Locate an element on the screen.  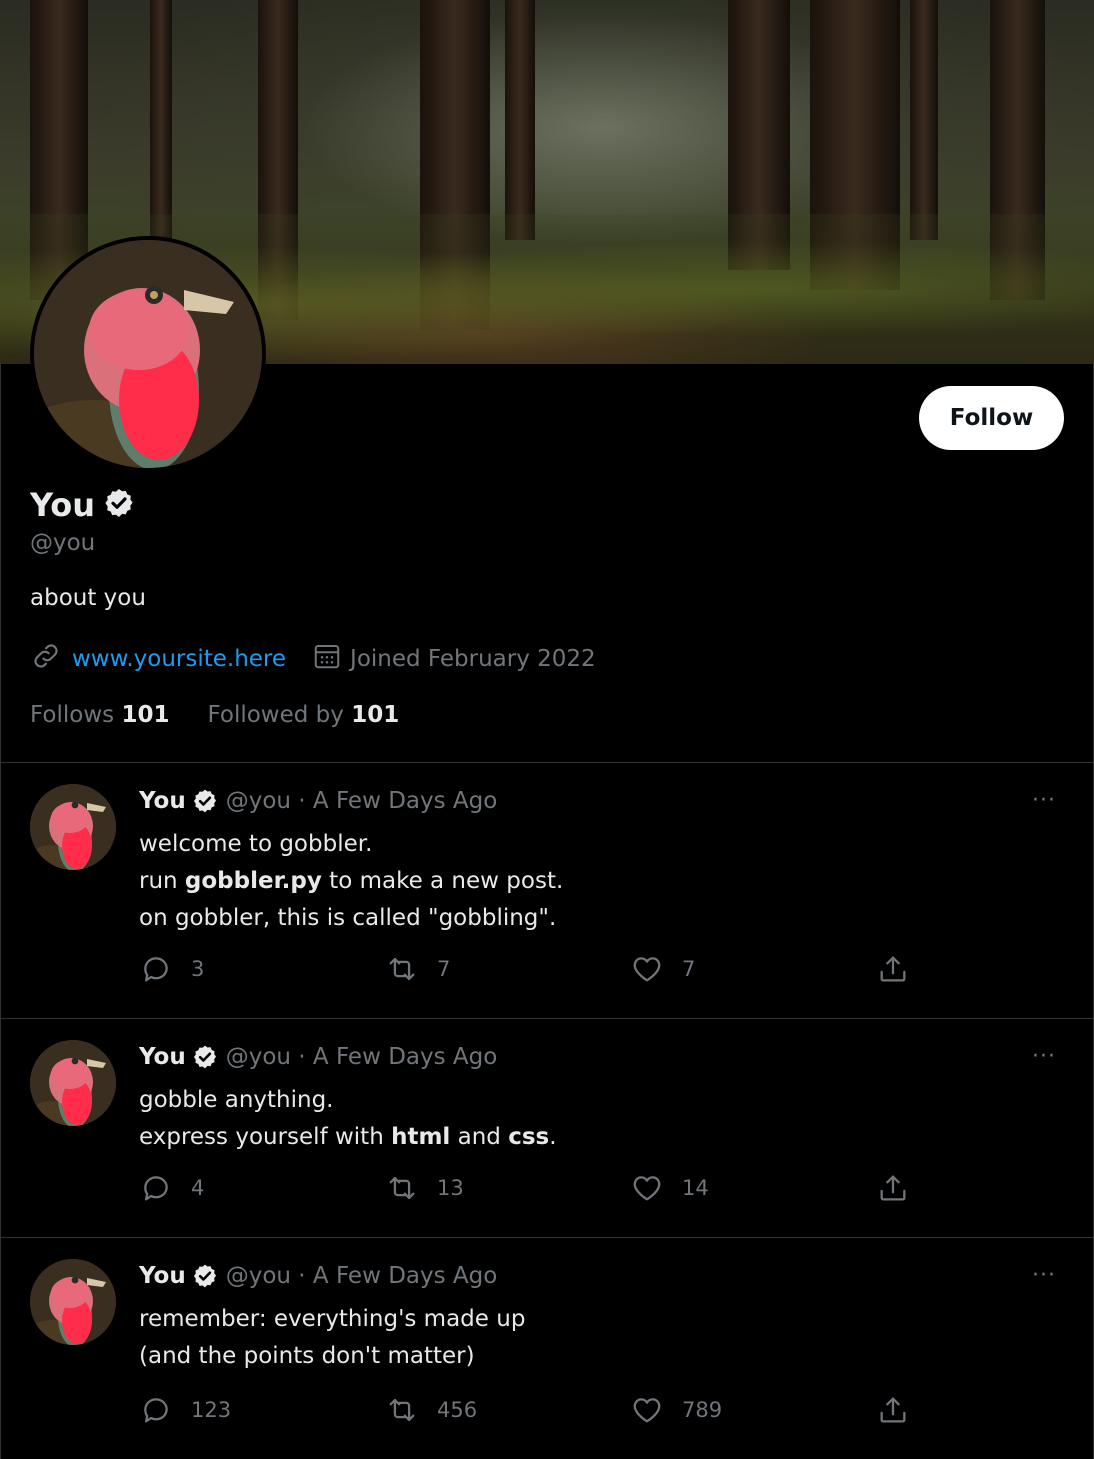
followed-by-count: 101 is located at coordinates (375, 715).